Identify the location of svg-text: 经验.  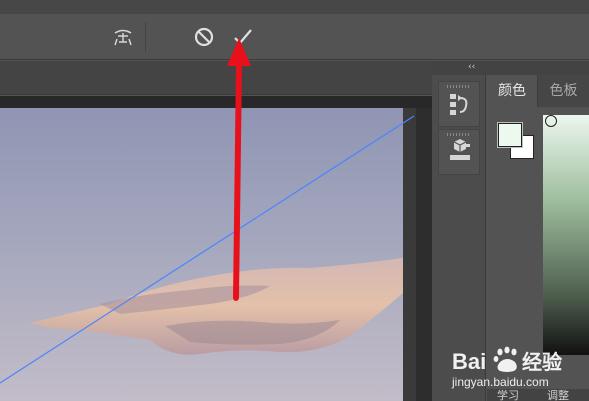
(542, 362).